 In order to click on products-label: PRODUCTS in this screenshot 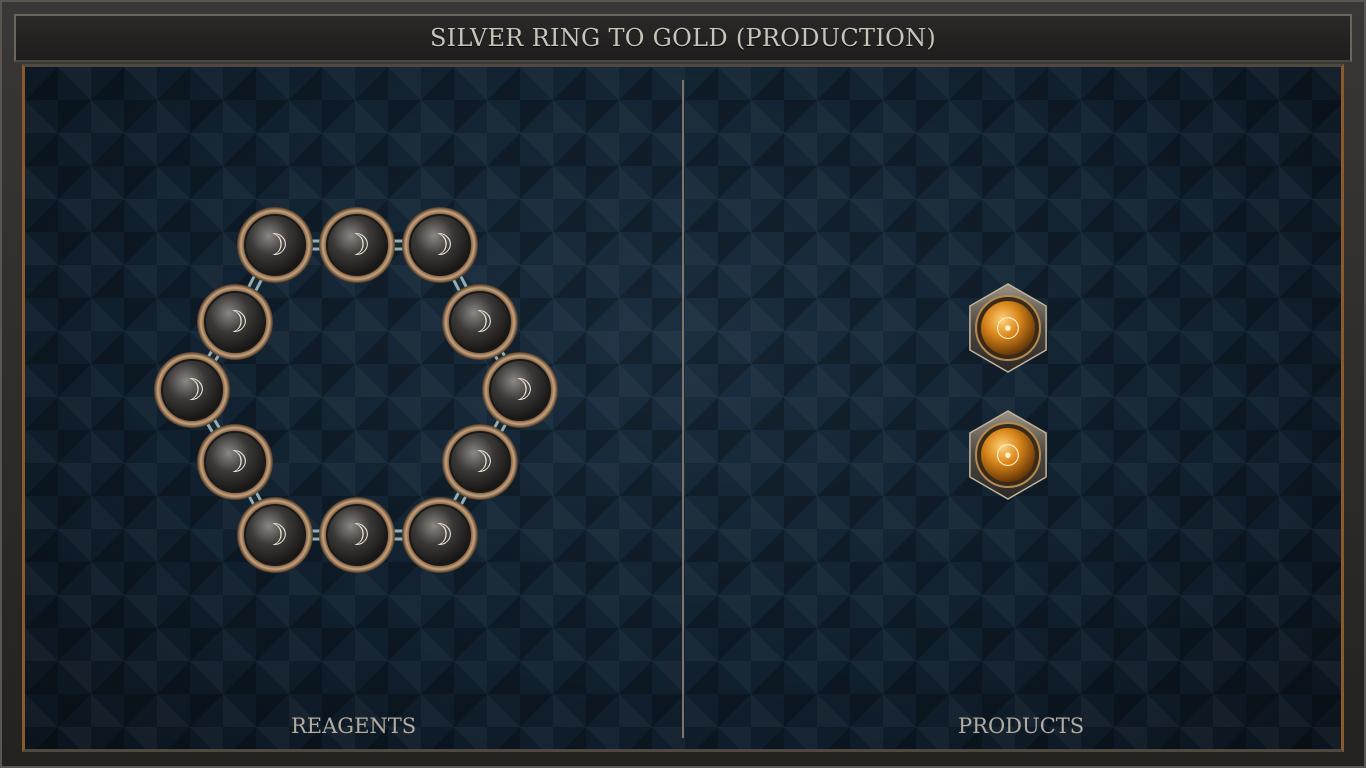, I will do `click(1021, 726)`.